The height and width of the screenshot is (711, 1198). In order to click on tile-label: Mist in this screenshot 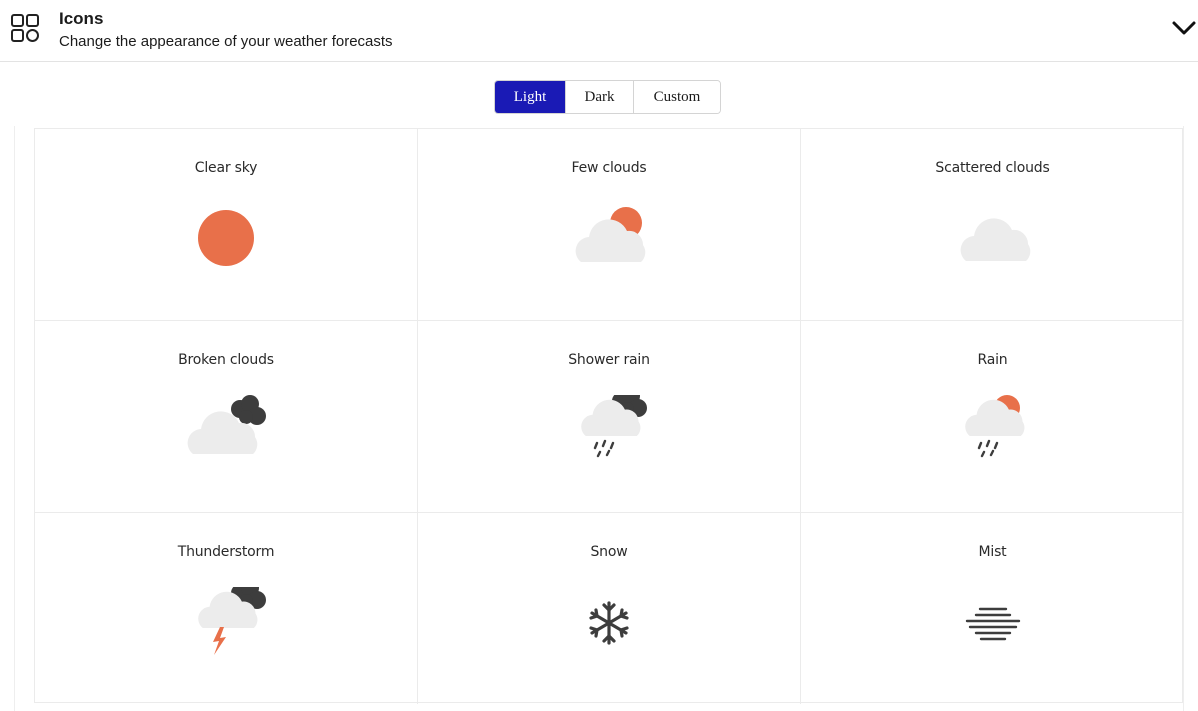, I will do `click(992, 552)`.